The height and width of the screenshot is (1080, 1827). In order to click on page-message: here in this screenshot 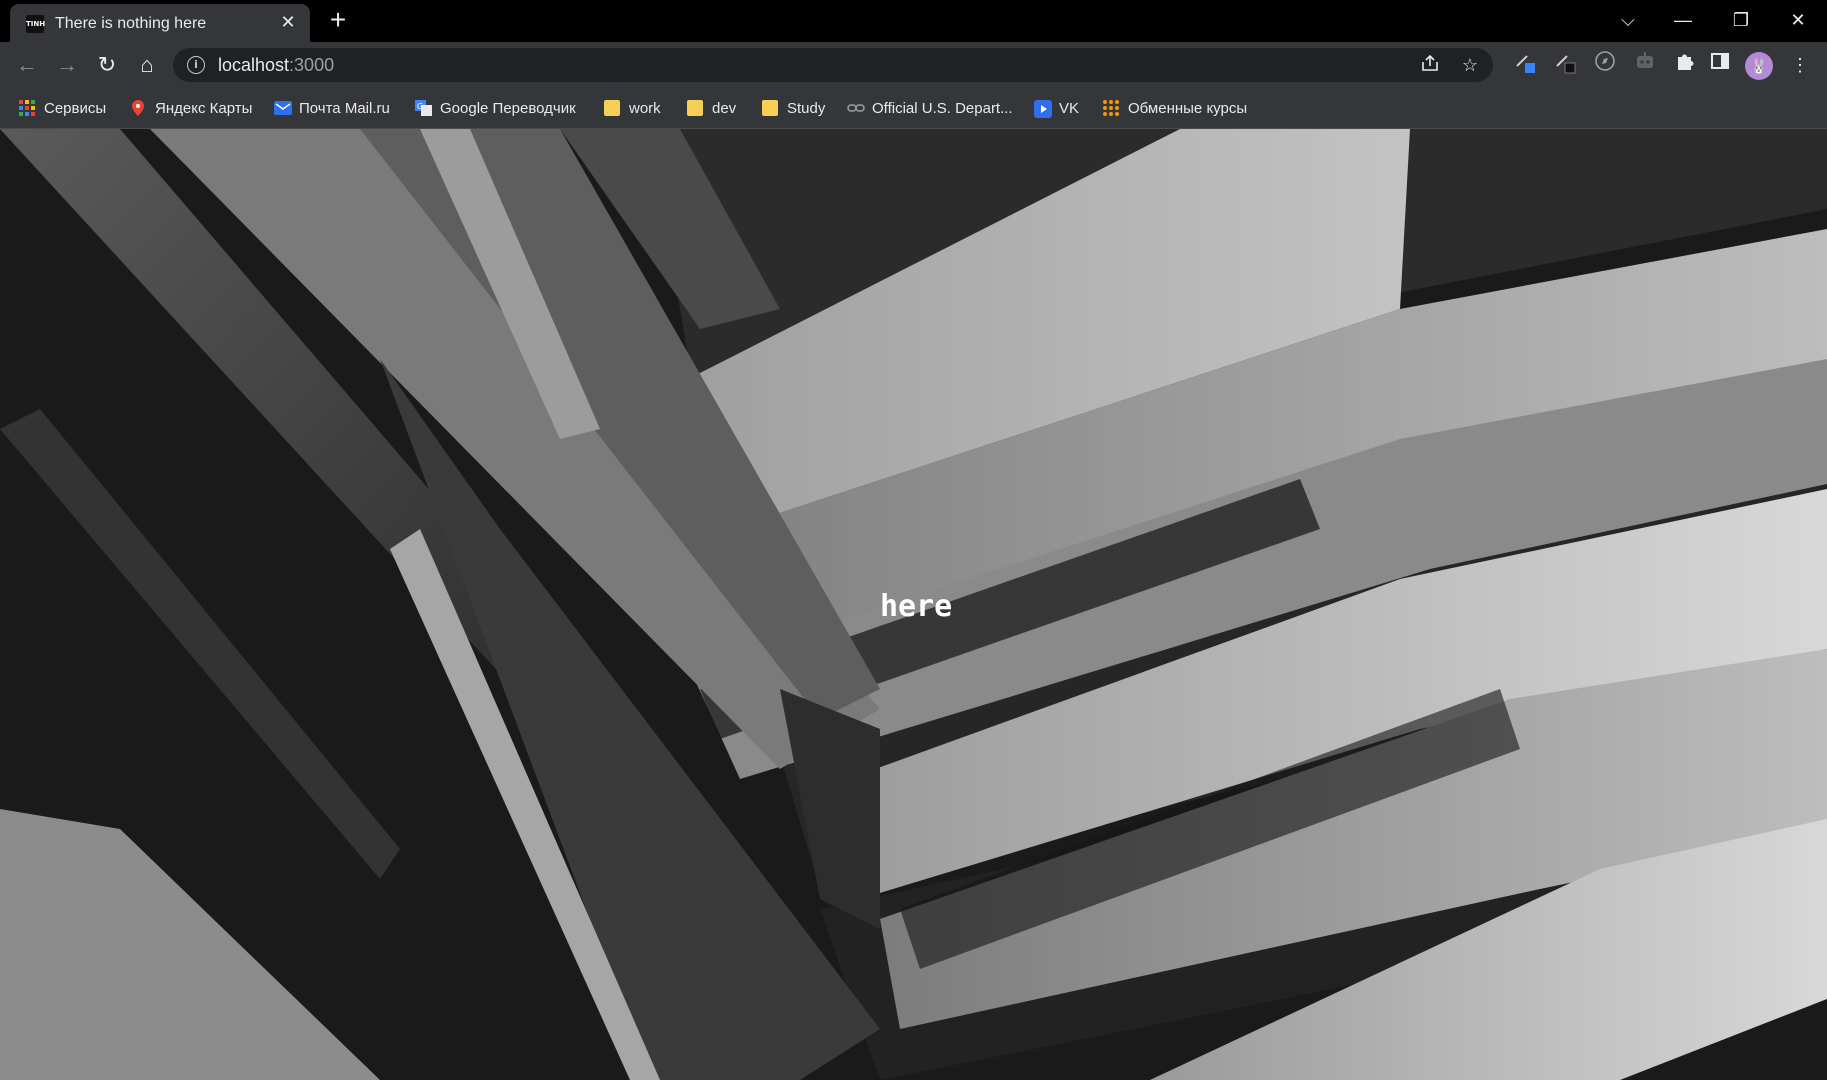, I will do `click(916, 606)`.